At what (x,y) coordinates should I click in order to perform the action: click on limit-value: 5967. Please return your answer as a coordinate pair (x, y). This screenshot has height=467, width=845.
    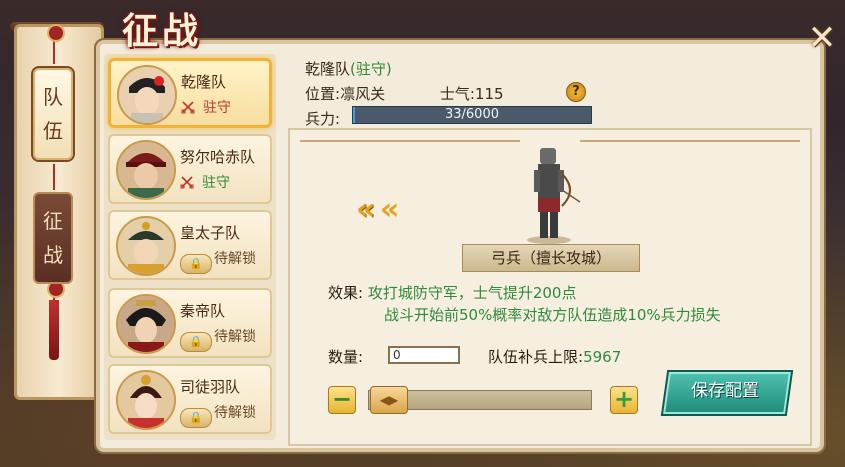
    Looking at the image, I should click on (602, 357).